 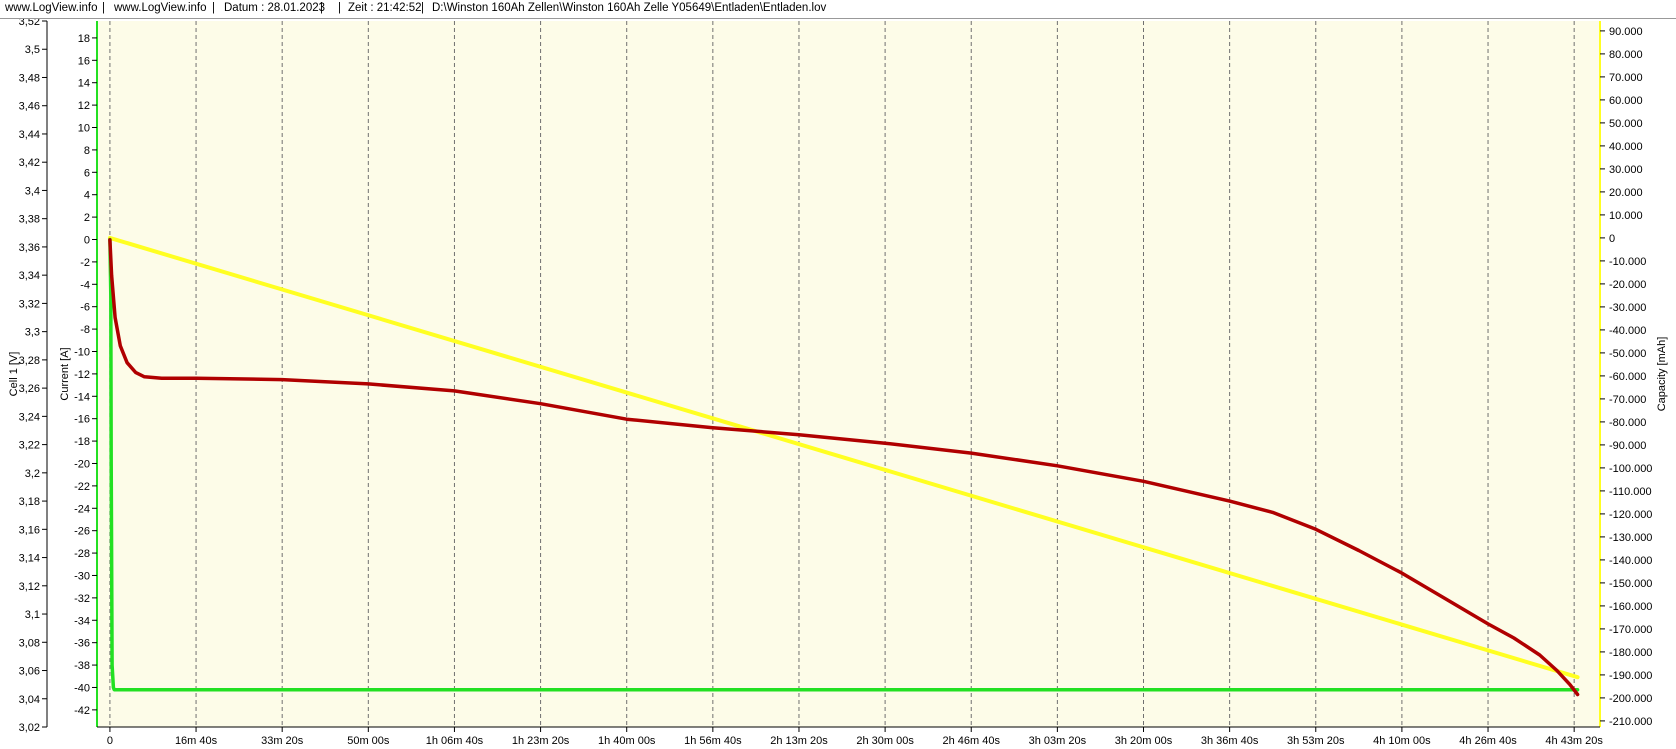 I want to click on current-tick-label: -28, so click(x=82, y=554).